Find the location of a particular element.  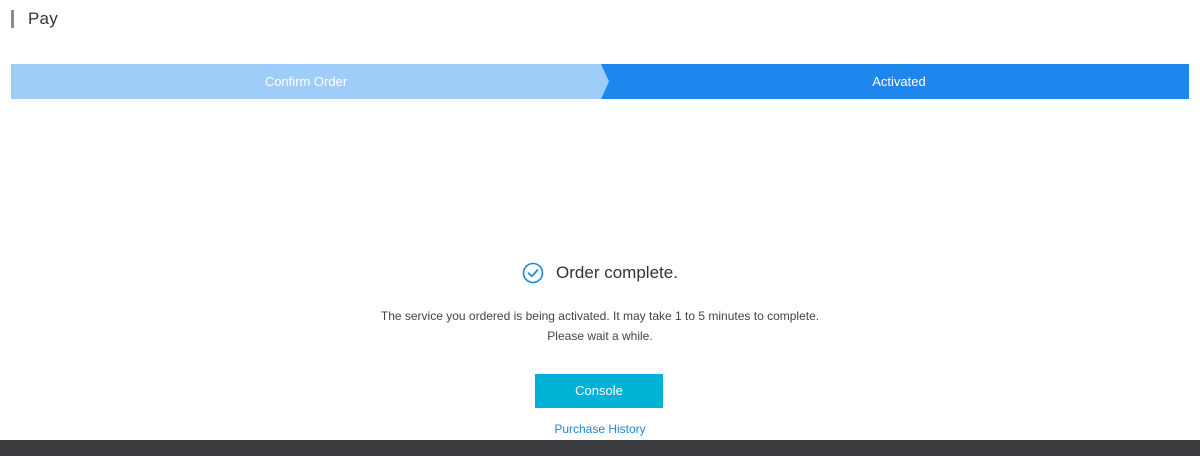

result-heading: Order complete. is located at coordinates (600, 273).